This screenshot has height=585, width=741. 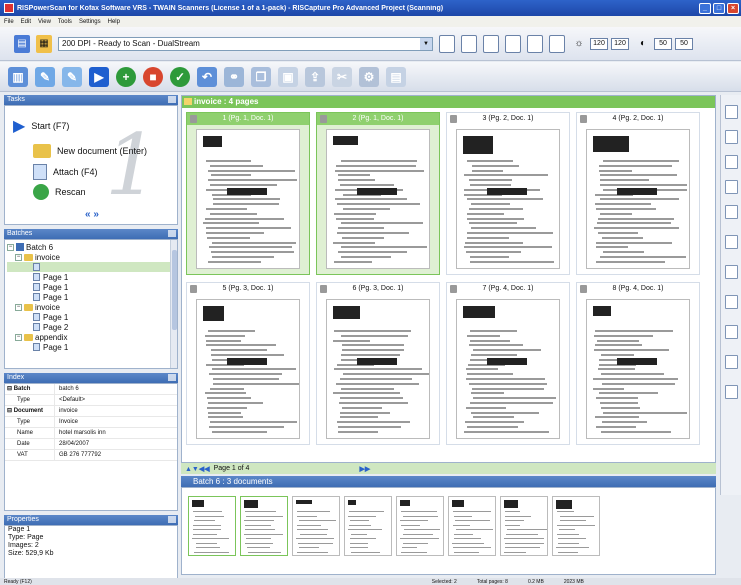 I want to click on undo-icon: ↶, so click(x=207, y=76).